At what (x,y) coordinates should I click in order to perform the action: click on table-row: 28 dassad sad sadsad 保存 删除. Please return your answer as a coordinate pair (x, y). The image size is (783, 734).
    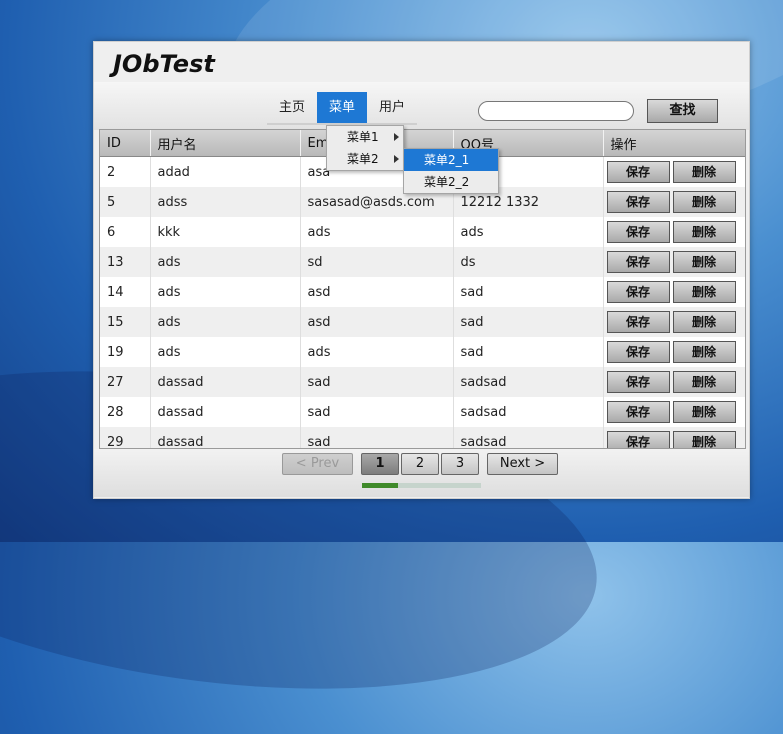
    Looking at the image, I should click on (422, 412).